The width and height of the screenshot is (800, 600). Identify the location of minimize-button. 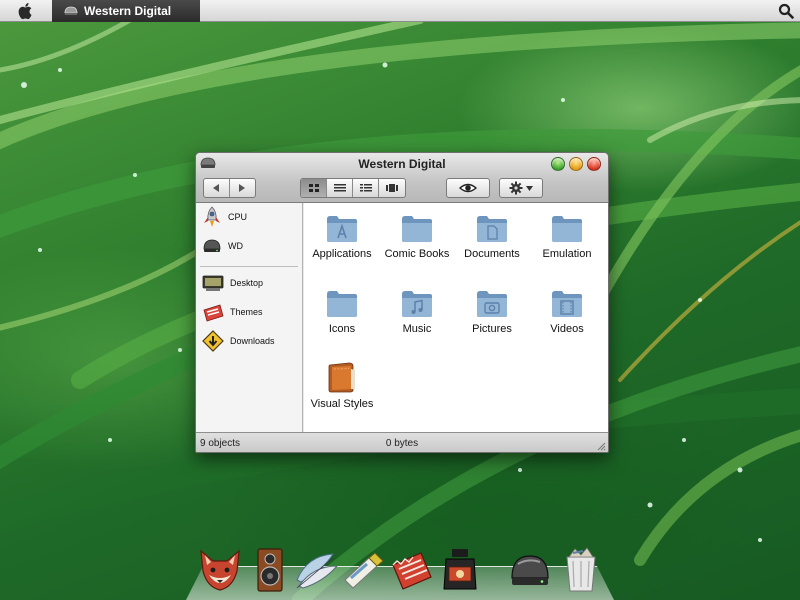
(576, 164).